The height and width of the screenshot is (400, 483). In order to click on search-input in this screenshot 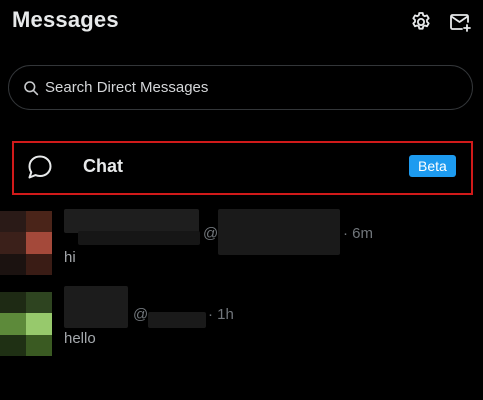, I will do `click(258, 87)`.